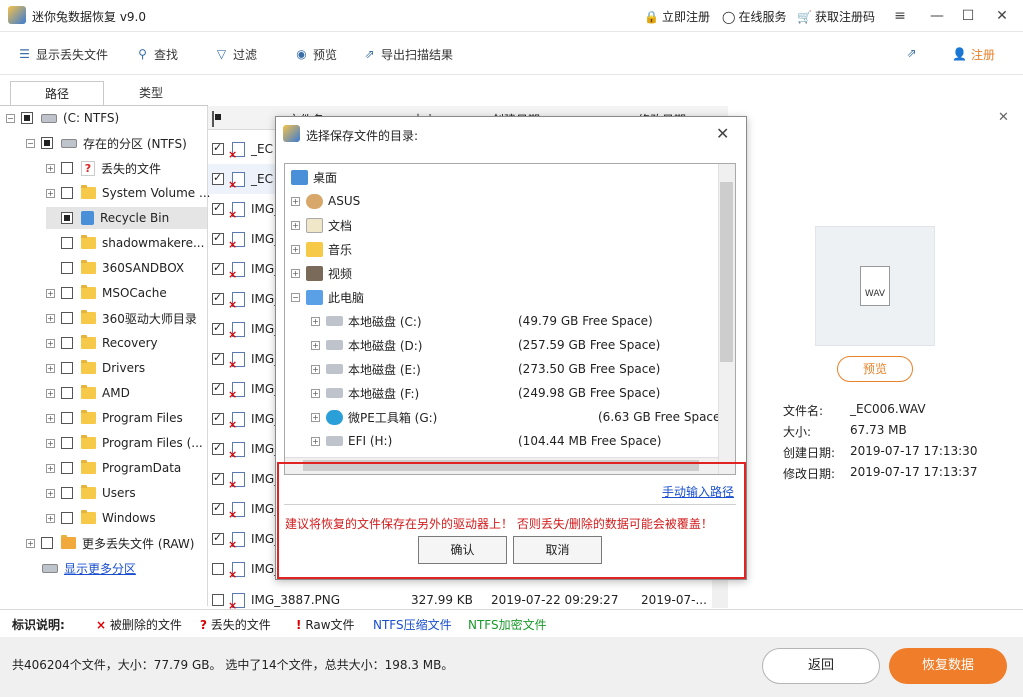 The image size is (1023, 697). Describe the element at coordinates (126, 218) in the screenshot. I see `tree-item-selected: Recycle Bin` at that location.